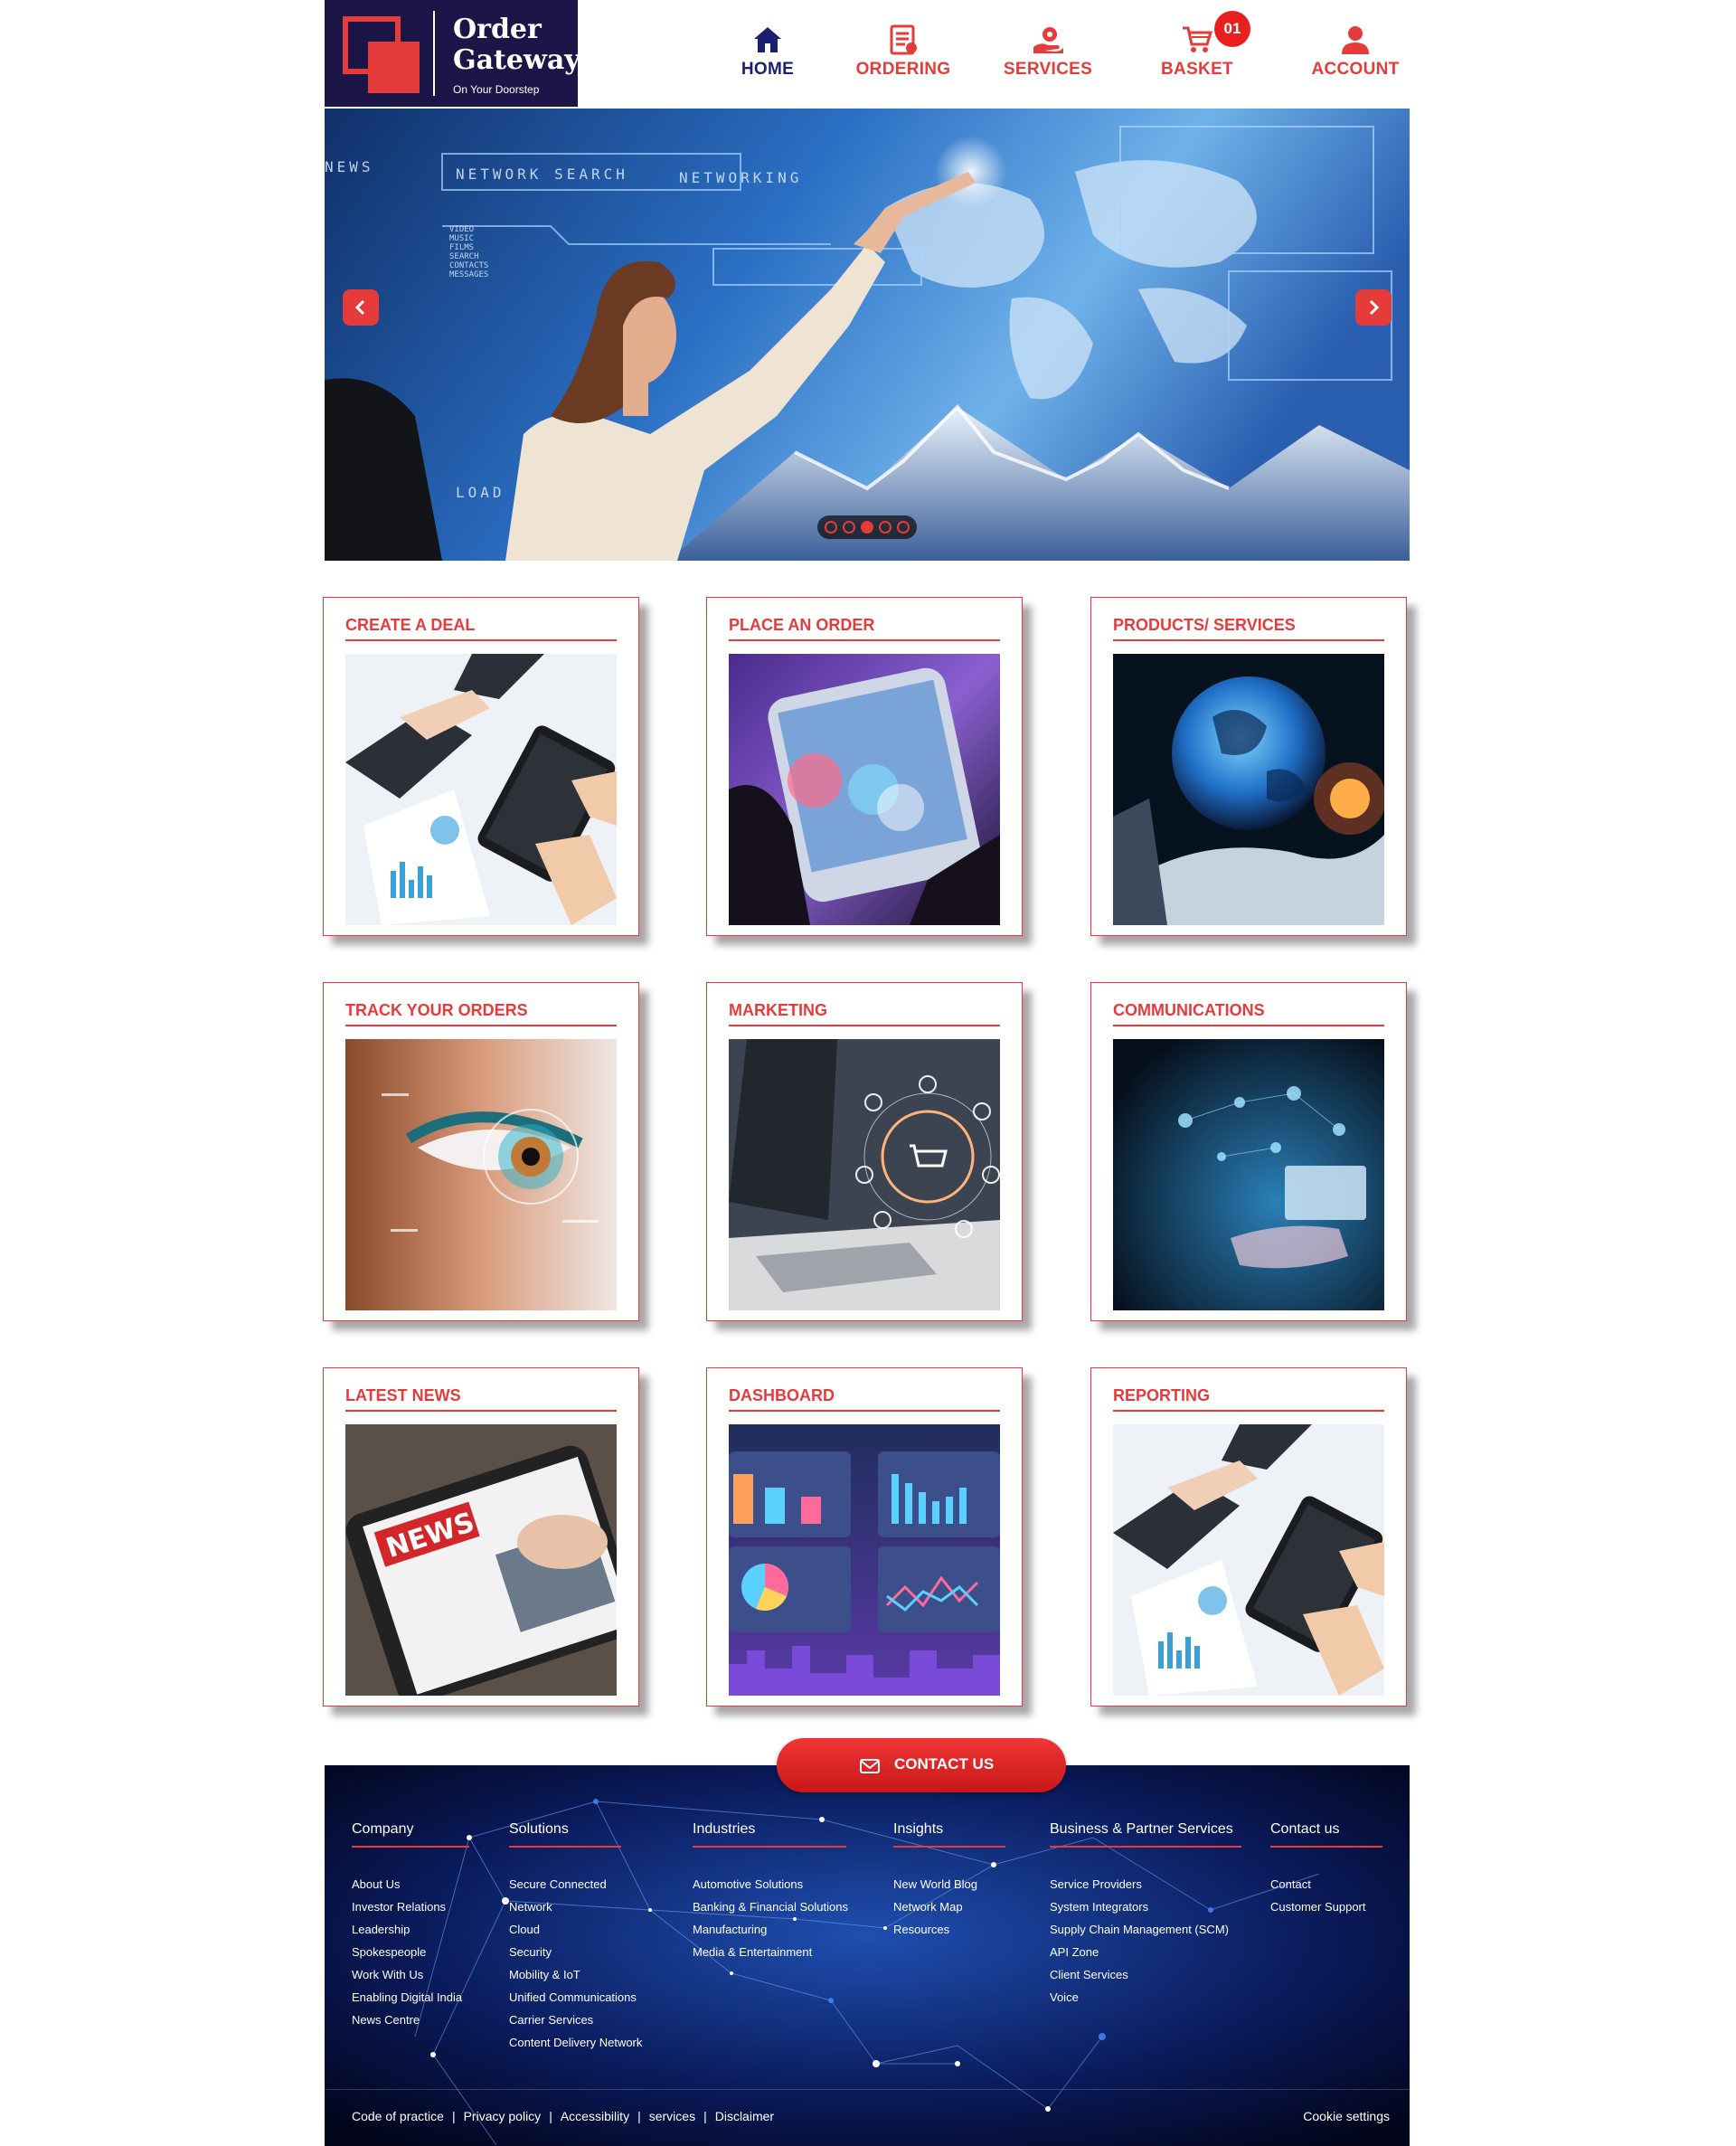  Describe the element at coordinates (480, 493) in the screenshot. I see `hero-overlay-load: LOAD` at that location.